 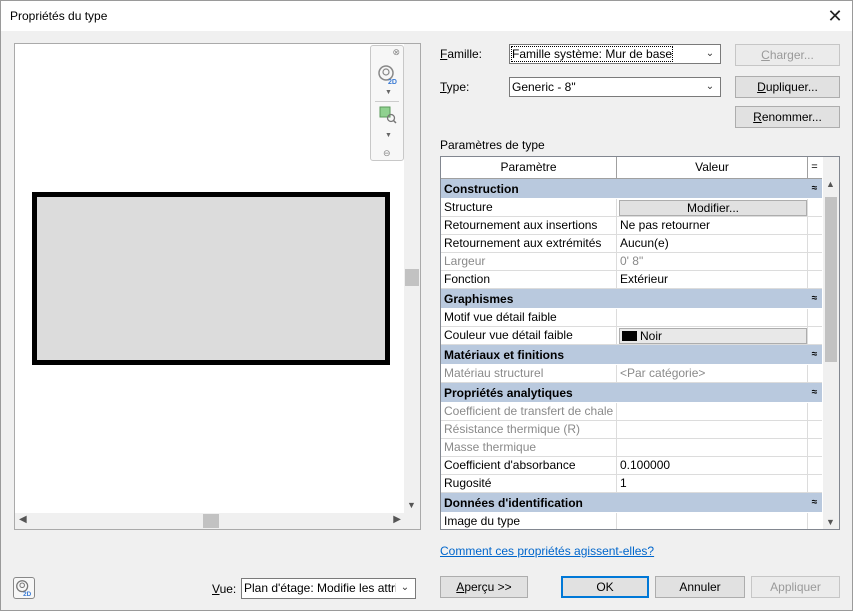 I want to click on parameter-name: Résistance thermique (R), so click(x=529, y=430).